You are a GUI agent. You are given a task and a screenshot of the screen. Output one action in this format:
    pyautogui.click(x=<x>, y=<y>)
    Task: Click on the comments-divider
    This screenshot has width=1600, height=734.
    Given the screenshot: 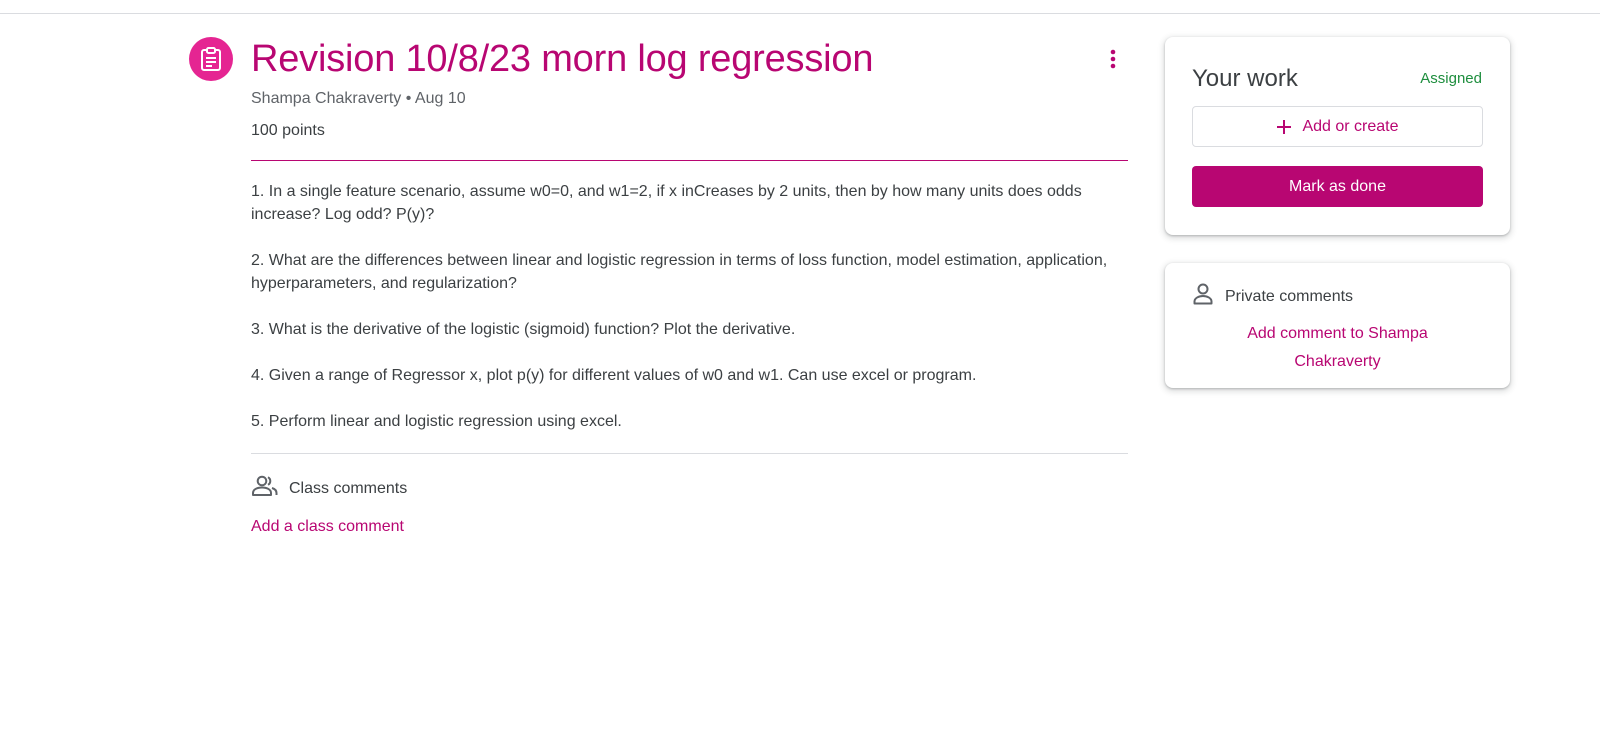 What is the action you would take?
    pyautogui.click(x=689, y=453)
    